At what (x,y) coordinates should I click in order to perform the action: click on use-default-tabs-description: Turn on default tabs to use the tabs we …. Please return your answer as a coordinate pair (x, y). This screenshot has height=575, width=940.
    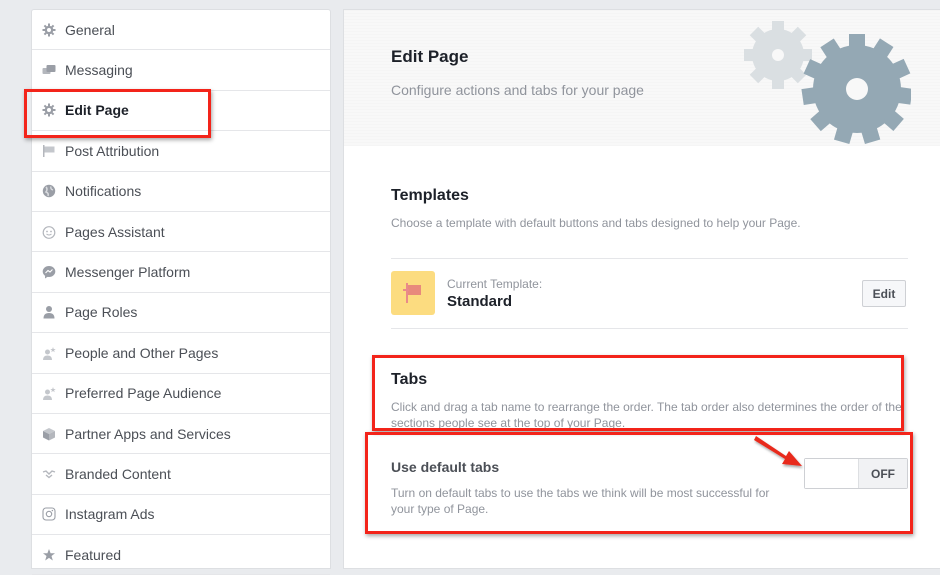
    Looking at the image, I should click on (580, 501).